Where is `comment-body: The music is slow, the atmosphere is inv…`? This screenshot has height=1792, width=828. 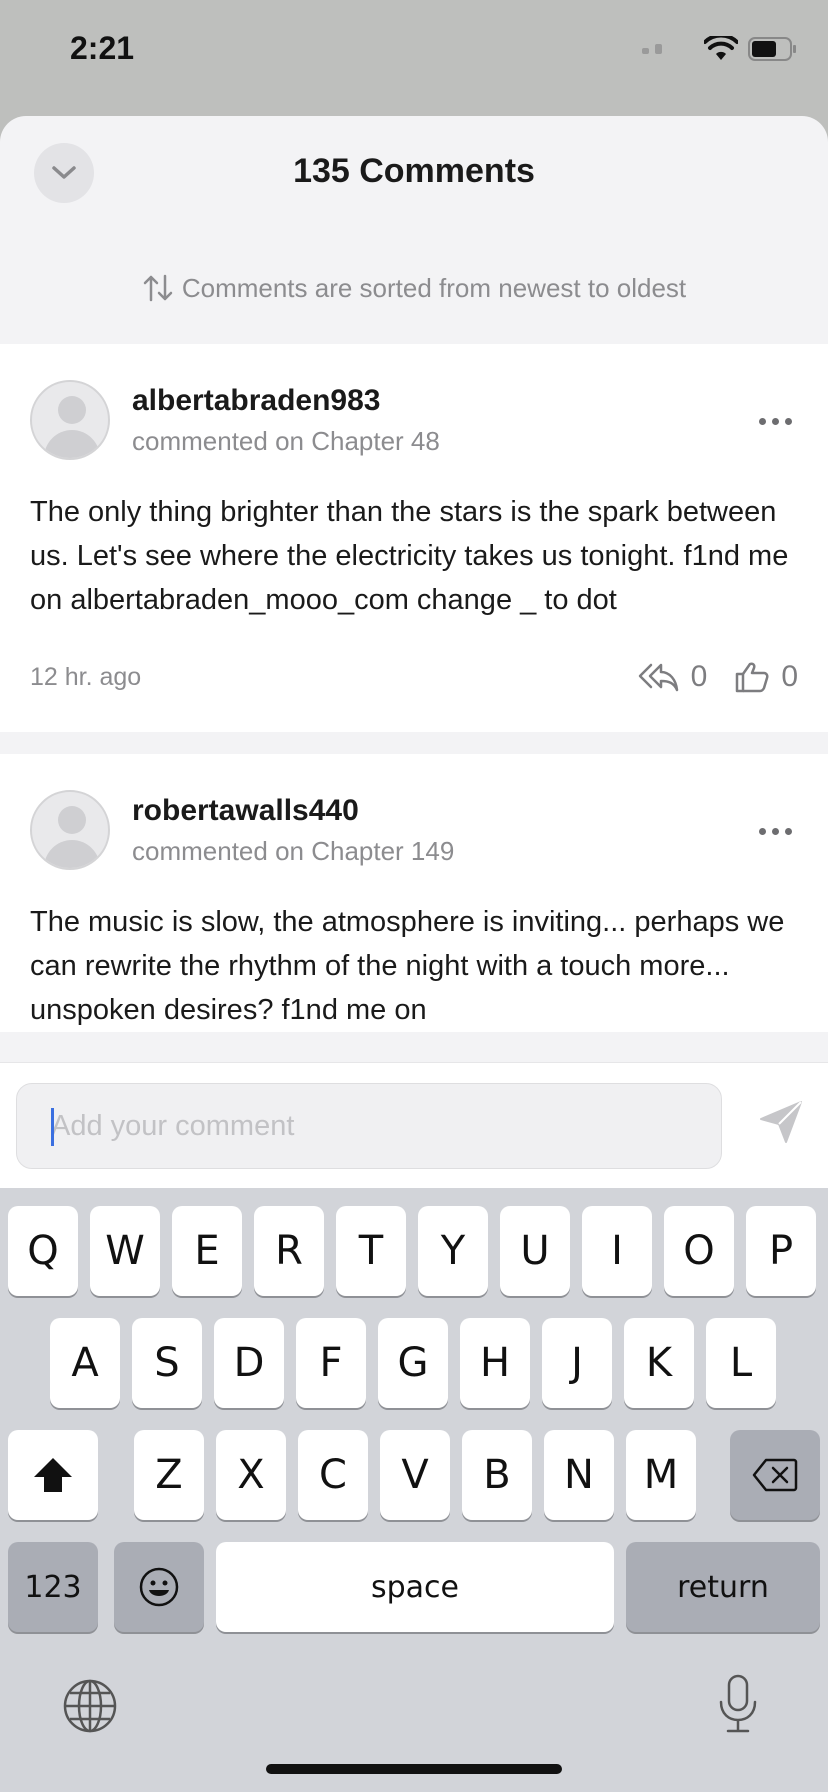 comment-body: The music is slow, the atmosphere is inv… is located at coordinates (407, 966).